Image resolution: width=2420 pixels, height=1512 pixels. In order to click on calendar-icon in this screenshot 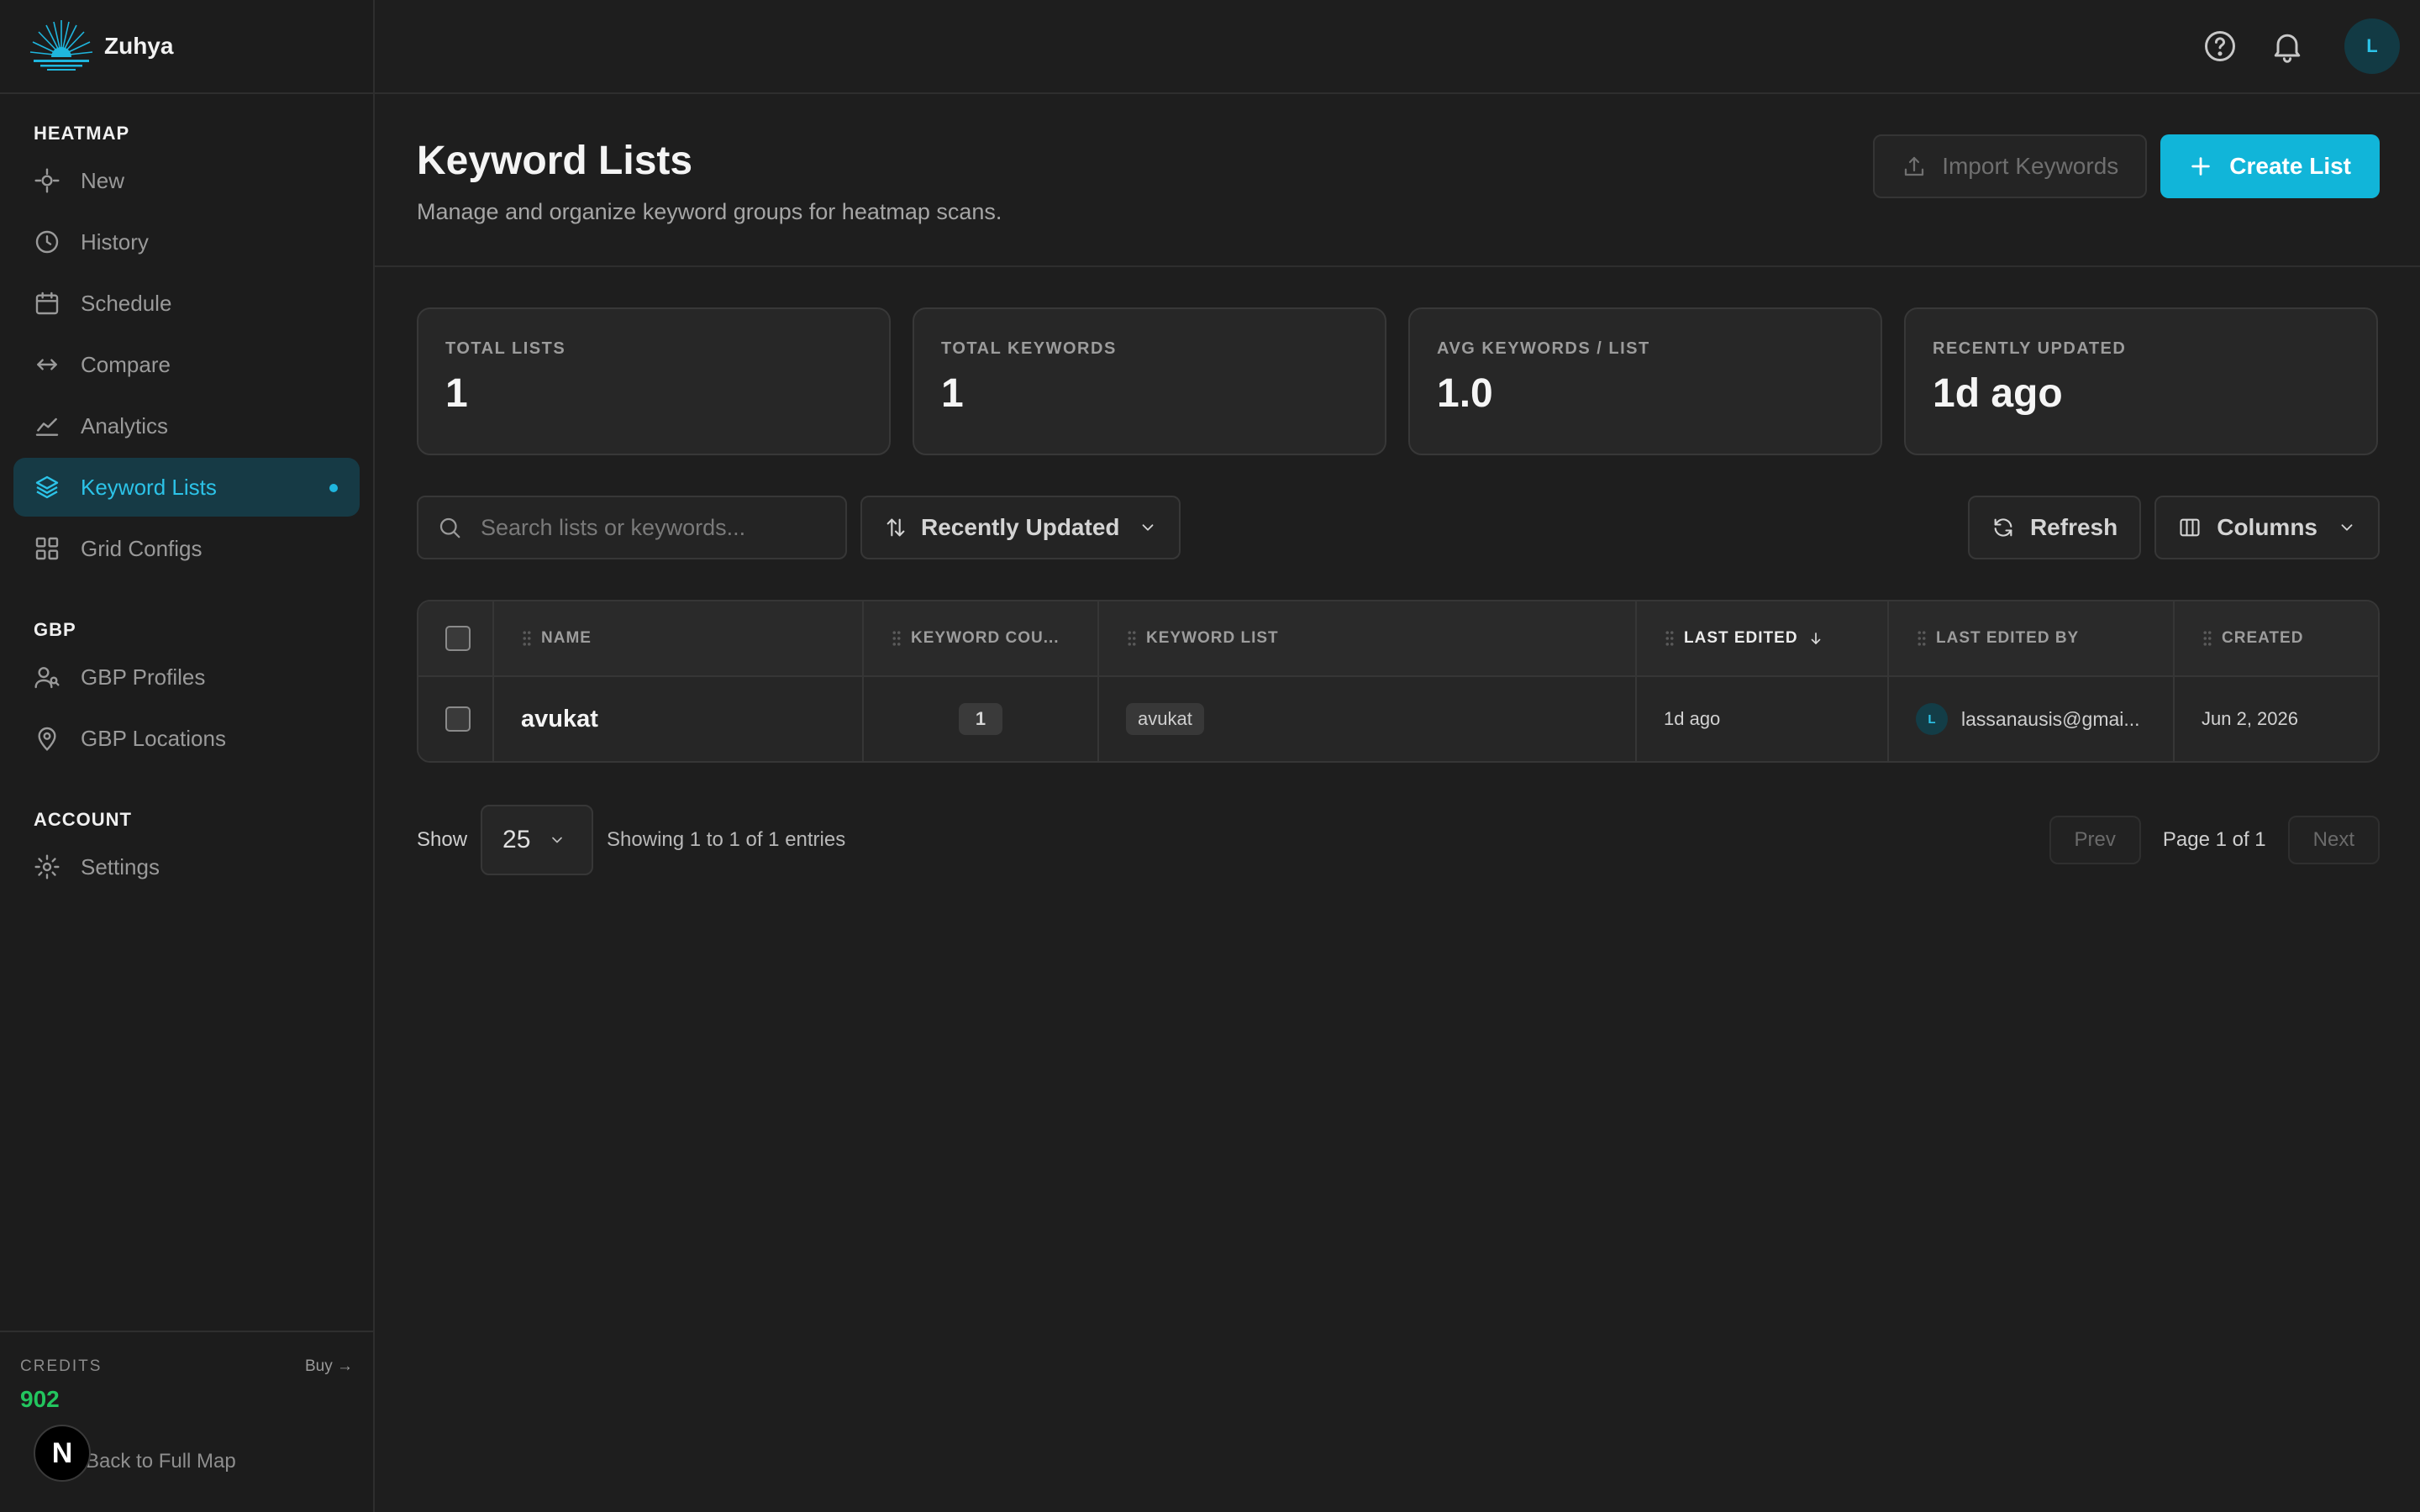, I will do `click(47, 303)`.